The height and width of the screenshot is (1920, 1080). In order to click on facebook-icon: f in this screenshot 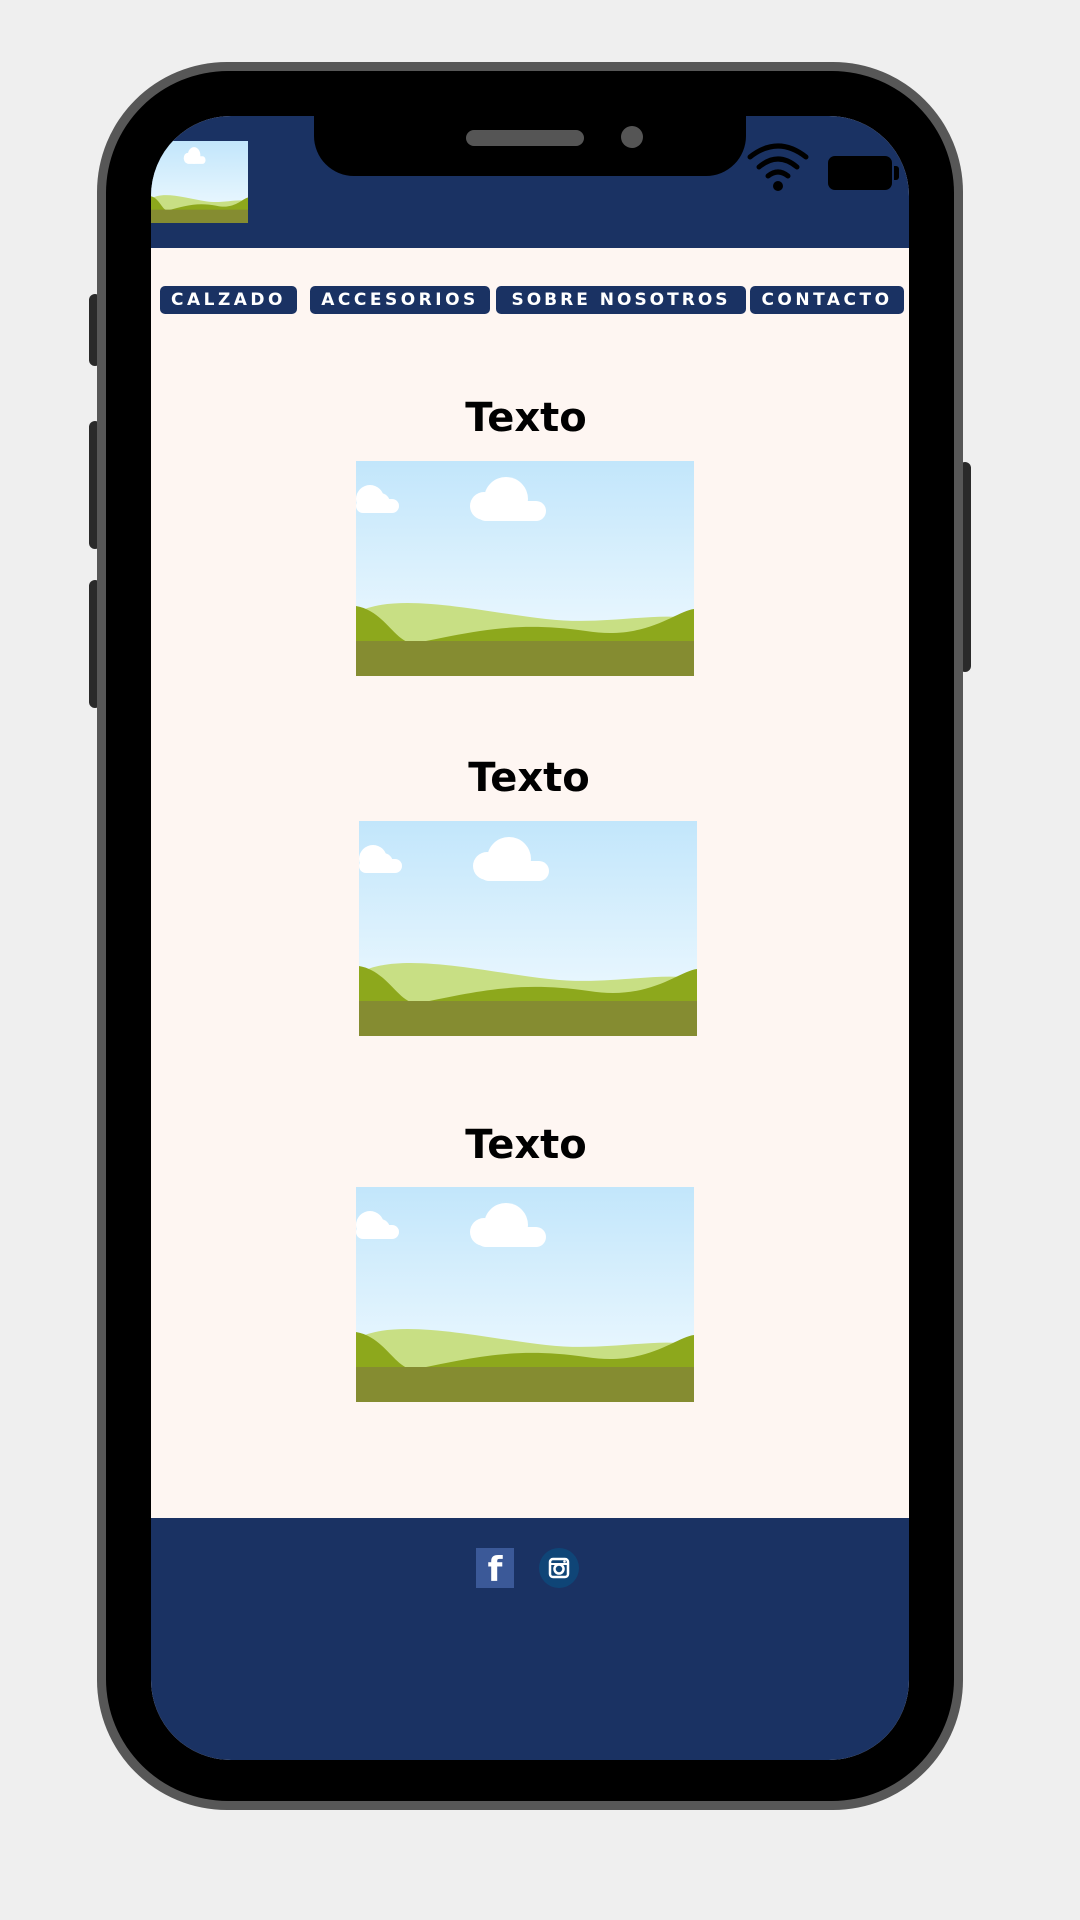, I will do `click(495, 1568)`.